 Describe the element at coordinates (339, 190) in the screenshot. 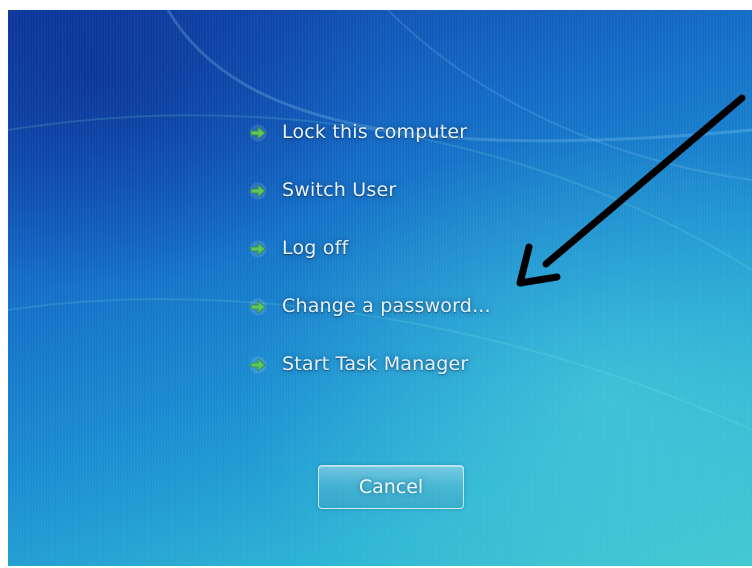

I see `menu-item-label: Switch User` at that location.